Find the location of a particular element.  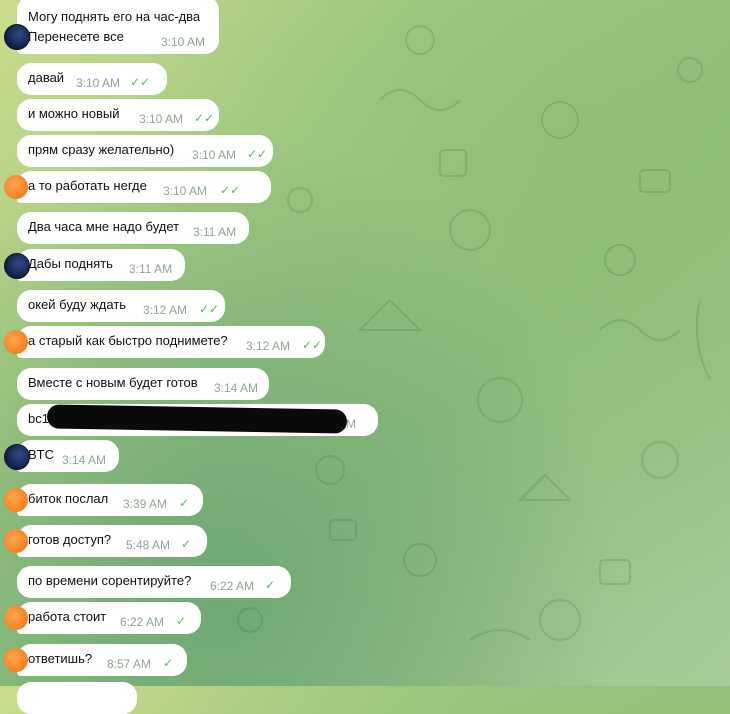

message-bubble: и можно новый 3:10 AM ✓✓ is located at coordinates (118, 115).